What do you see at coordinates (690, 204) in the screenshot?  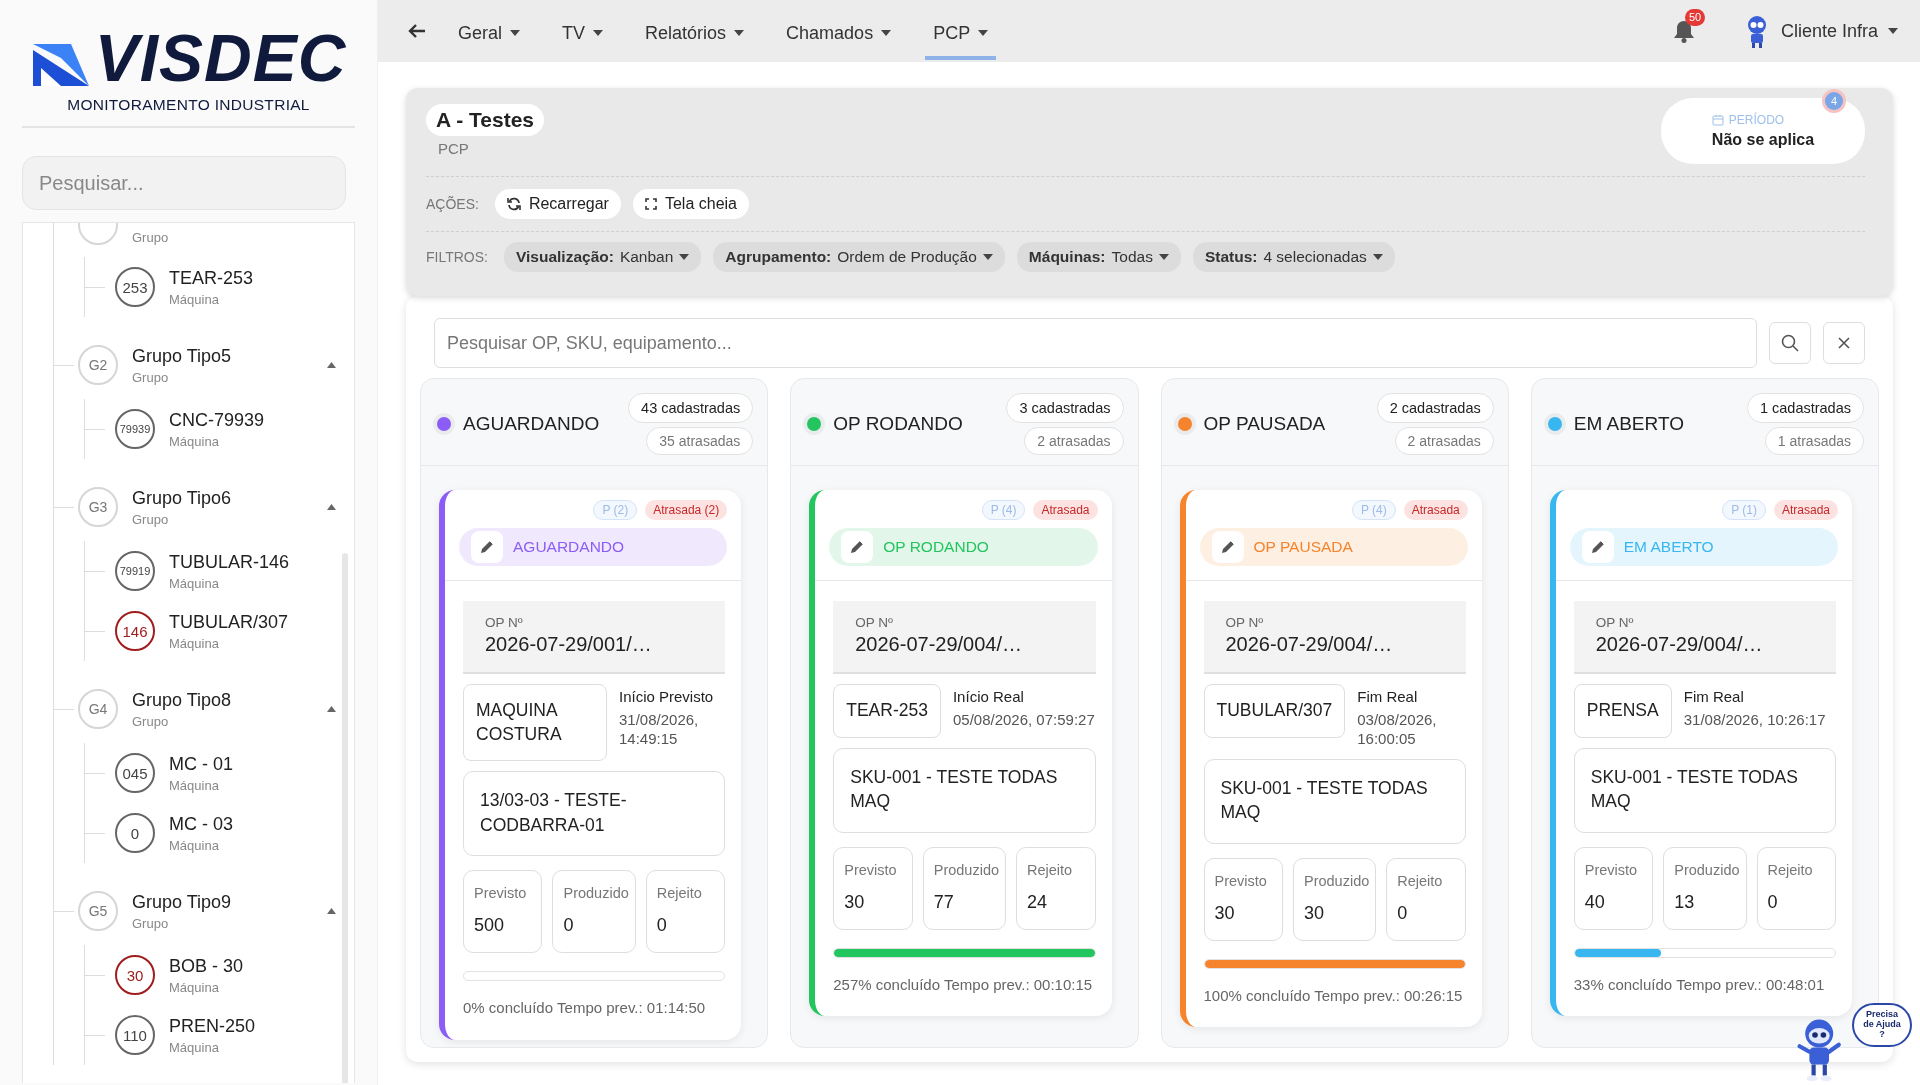 I see `action-button: Tela cheia` at bounding box center [690, 204].